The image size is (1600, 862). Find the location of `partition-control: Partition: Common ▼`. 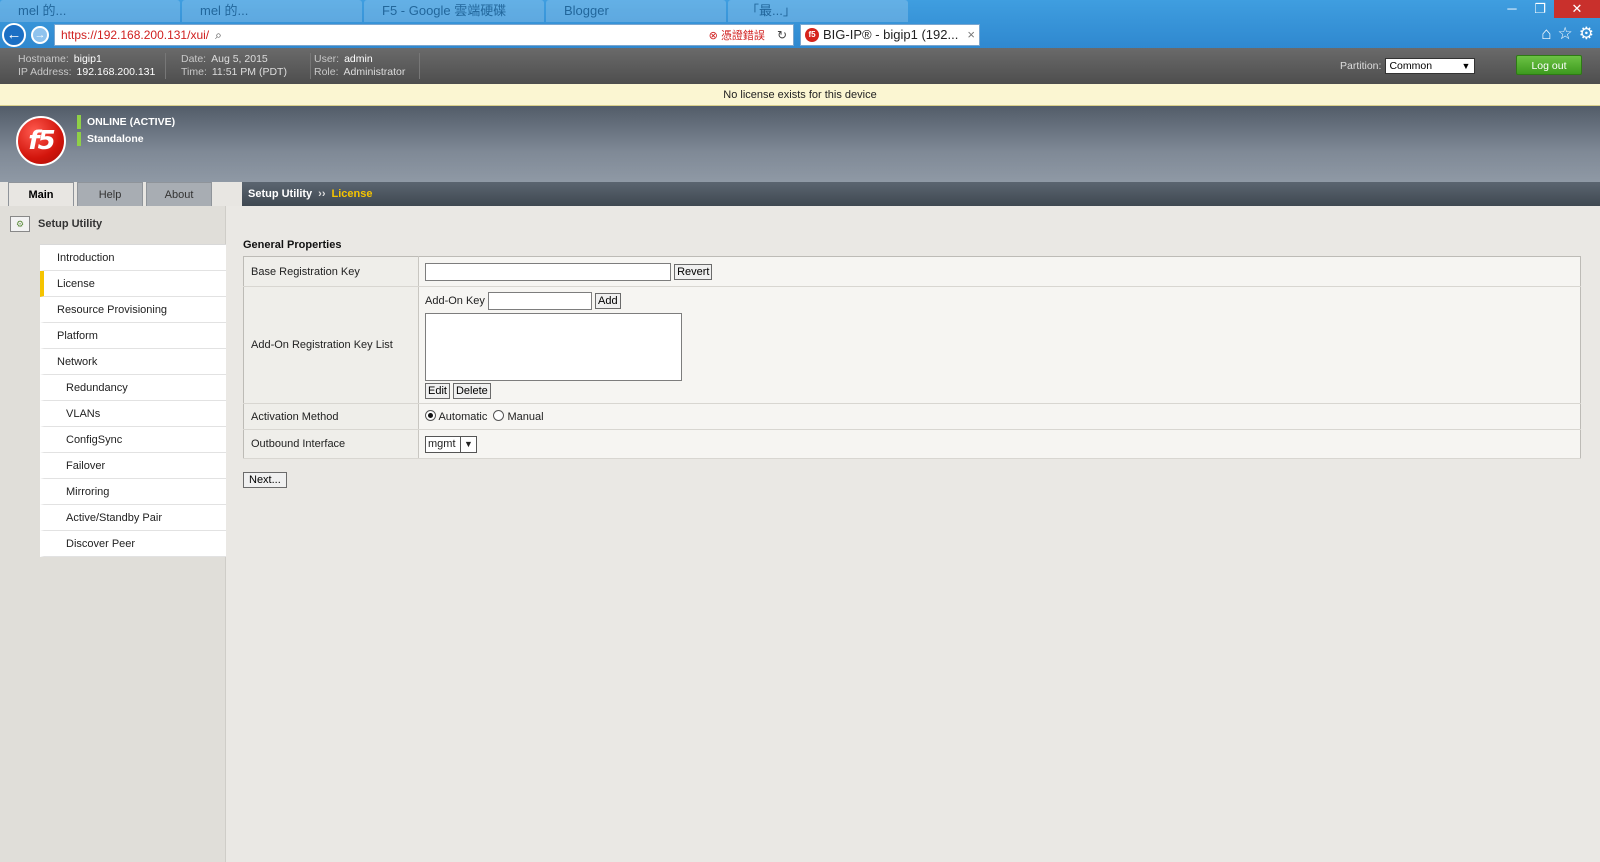

partition-control: Partition: Common ▼ is located at coordinates (1408, 66).